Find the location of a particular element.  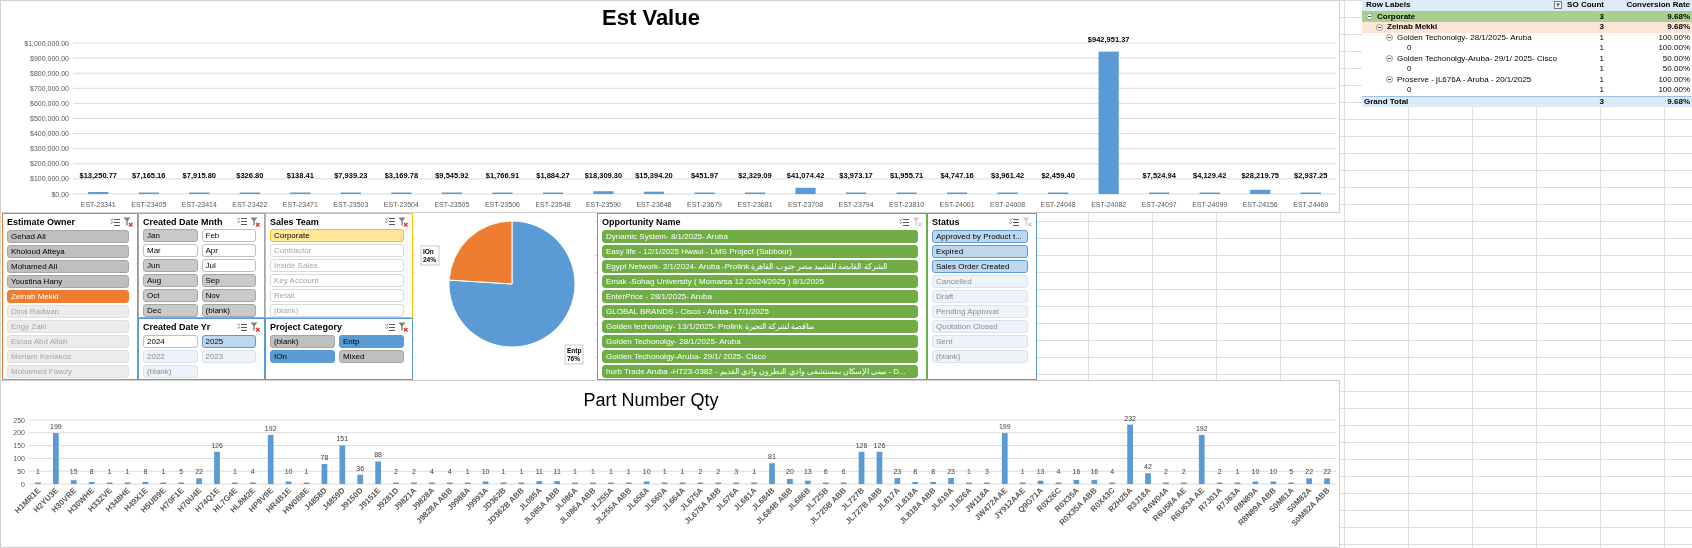

slicer-item: Easy life - 12/1/2025 Hwaui - LMS Project (Sabbour) is located at coordinates (760, 251).